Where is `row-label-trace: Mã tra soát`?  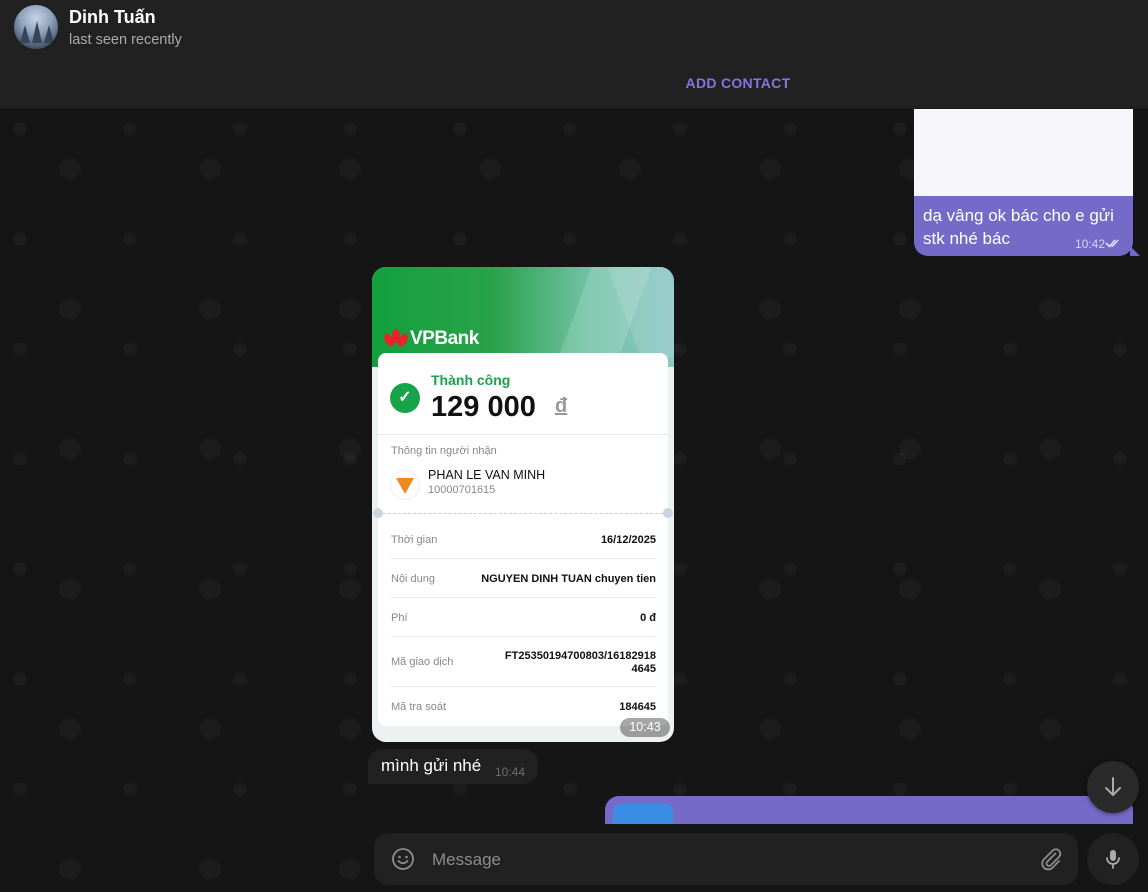
row-label-trace: Mã tra soát is located at coordinates (419, 707).